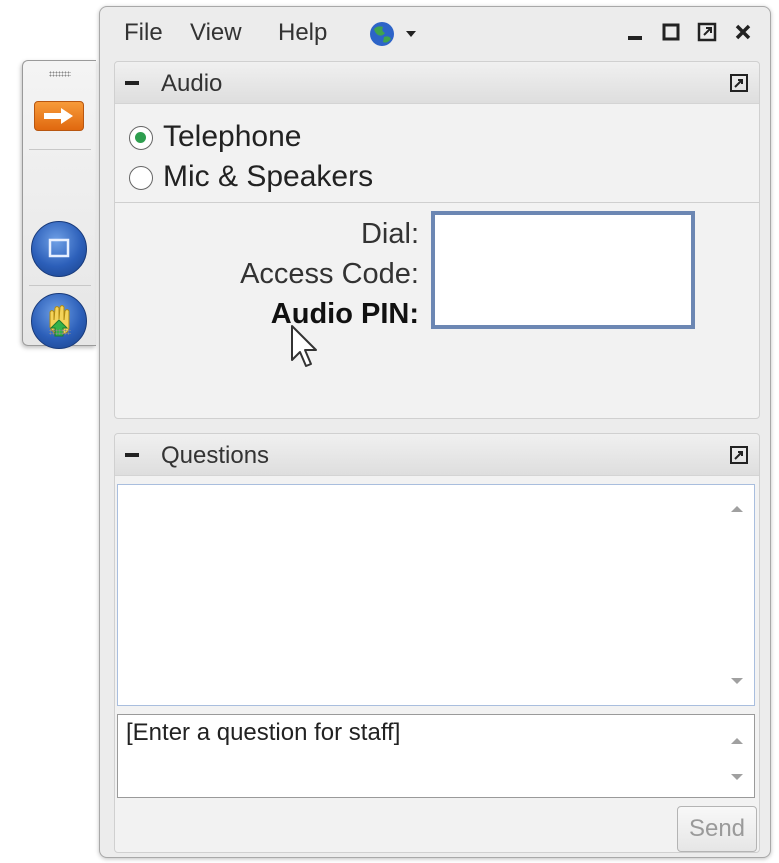  I want to click on raise-hand-icon, so click(59, 321).